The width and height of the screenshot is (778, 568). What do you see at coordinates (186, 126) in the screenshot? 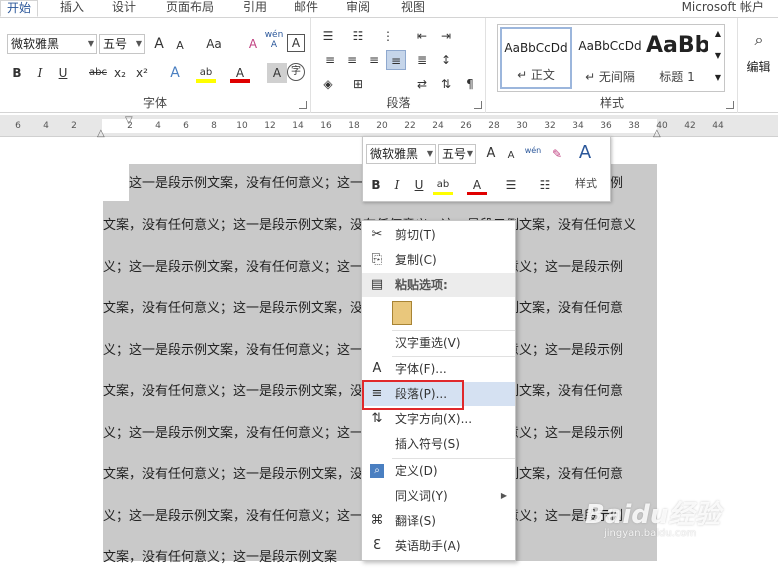
I see `ruler-number: 6` at bounding box center [186, 126].